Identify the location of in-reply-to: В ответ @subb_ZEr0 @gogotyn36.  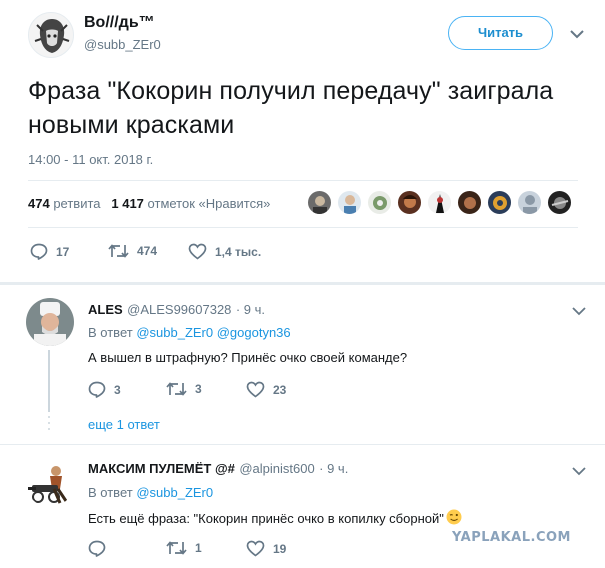
(189, 332).